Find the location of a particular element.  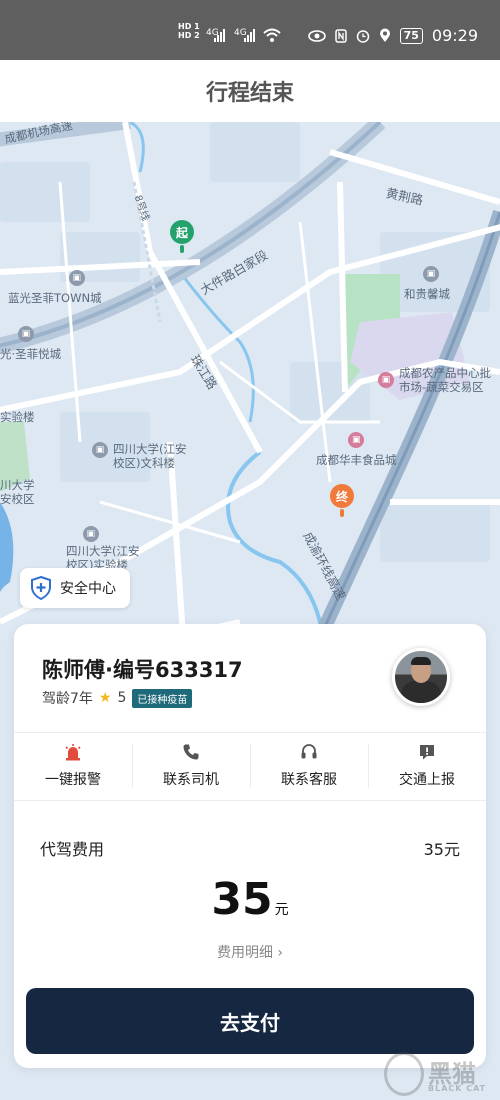

driver-avatar is located at coordinates (421, 677).